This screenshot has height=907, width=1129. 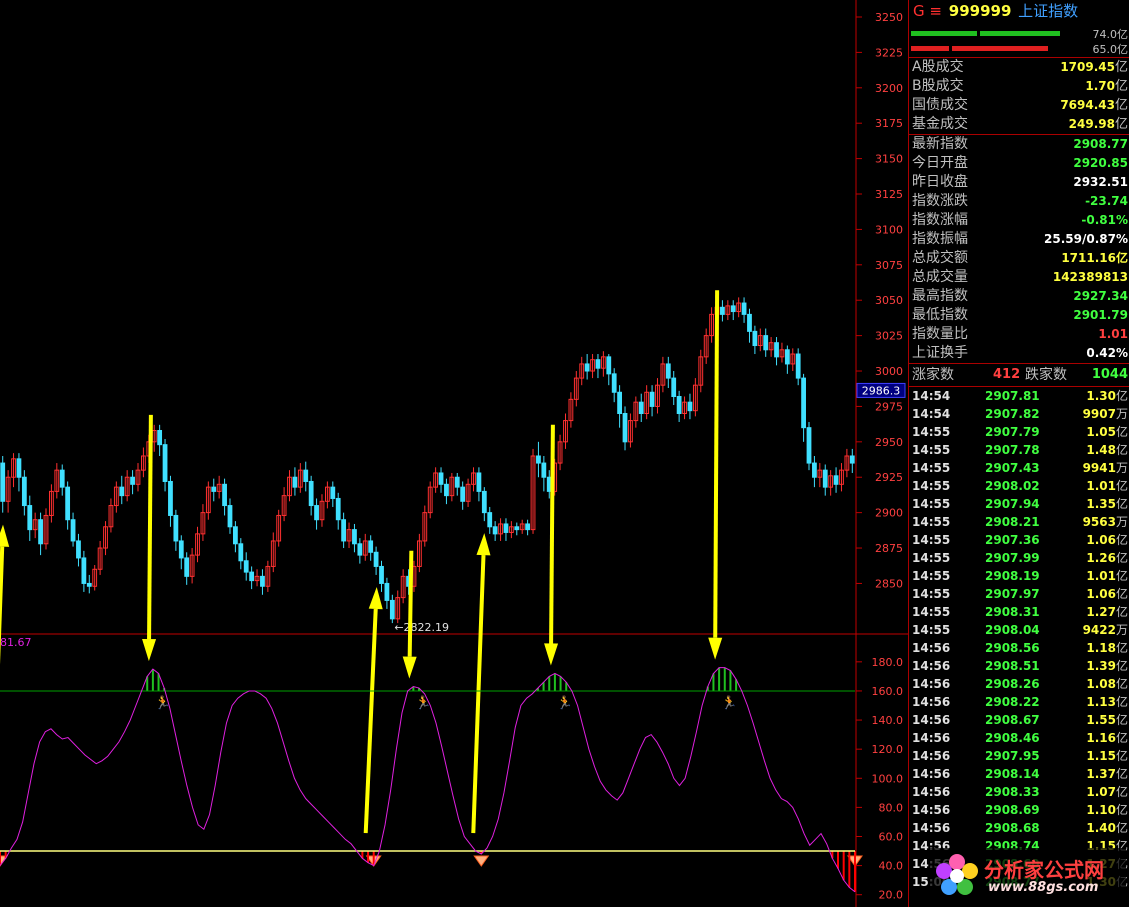 I want to click on tick-volume: 1.16亿, so click(x=1107, y=738).